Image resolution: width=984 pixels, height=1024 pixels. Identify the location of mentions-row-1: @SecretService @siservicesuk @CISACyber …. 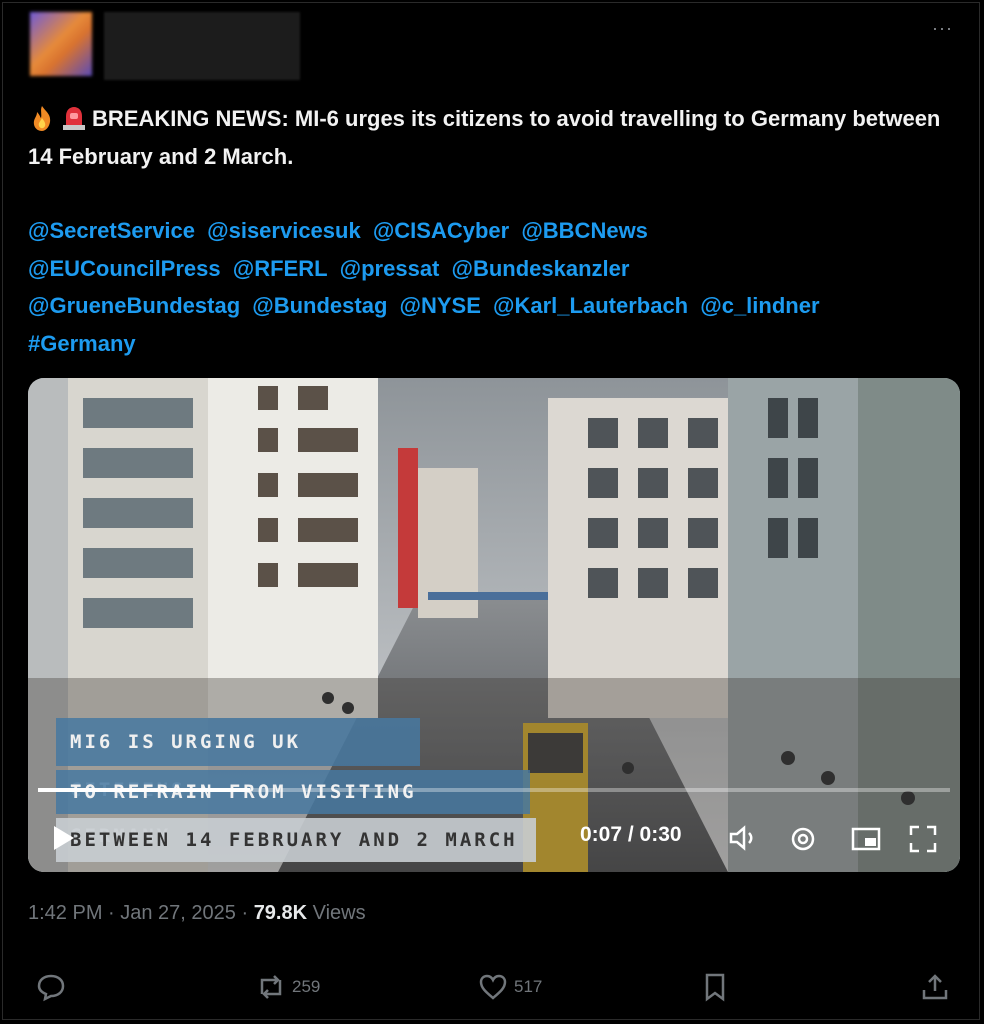
(493, 231).